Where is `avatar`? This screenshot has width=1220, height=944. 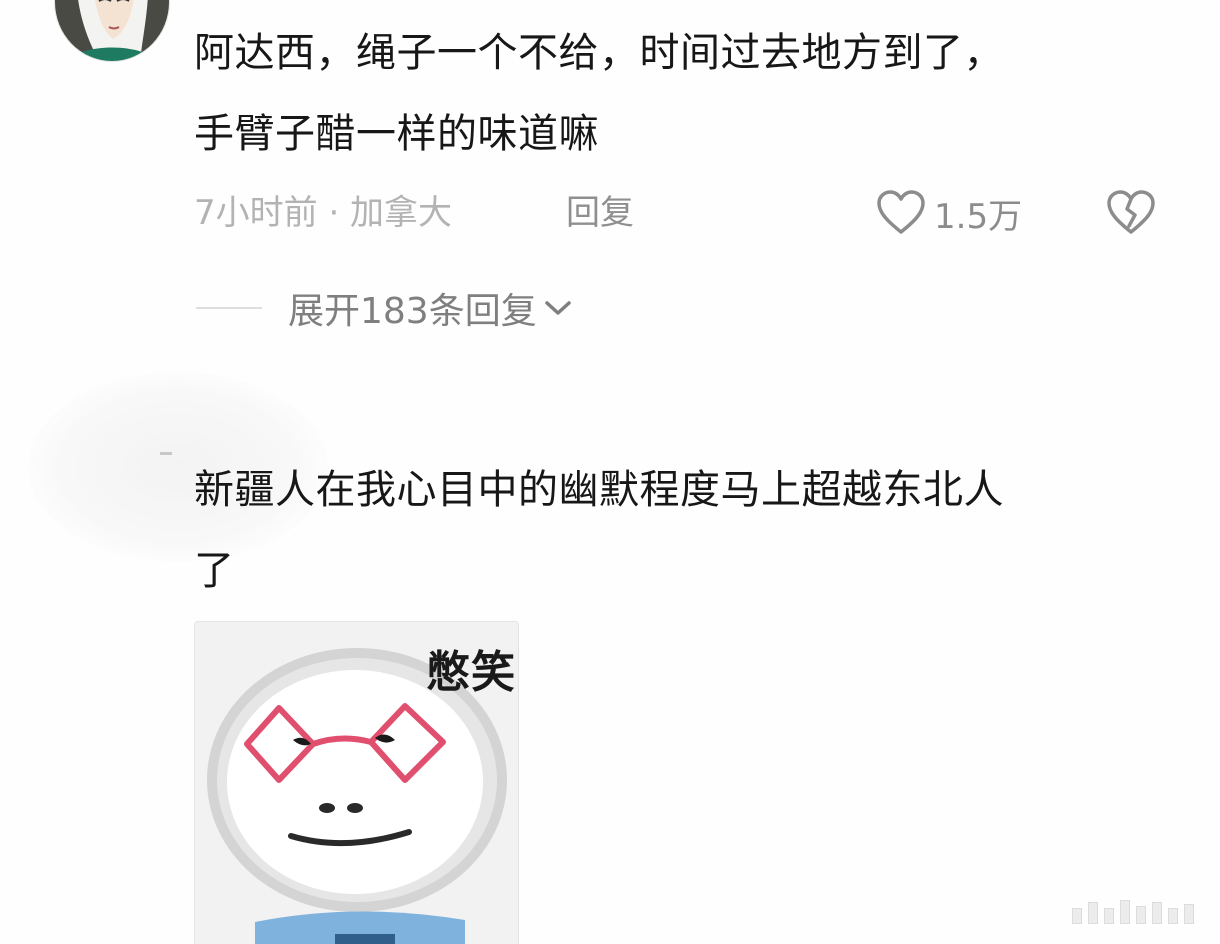 avatar is located at coordinates (112, 31).